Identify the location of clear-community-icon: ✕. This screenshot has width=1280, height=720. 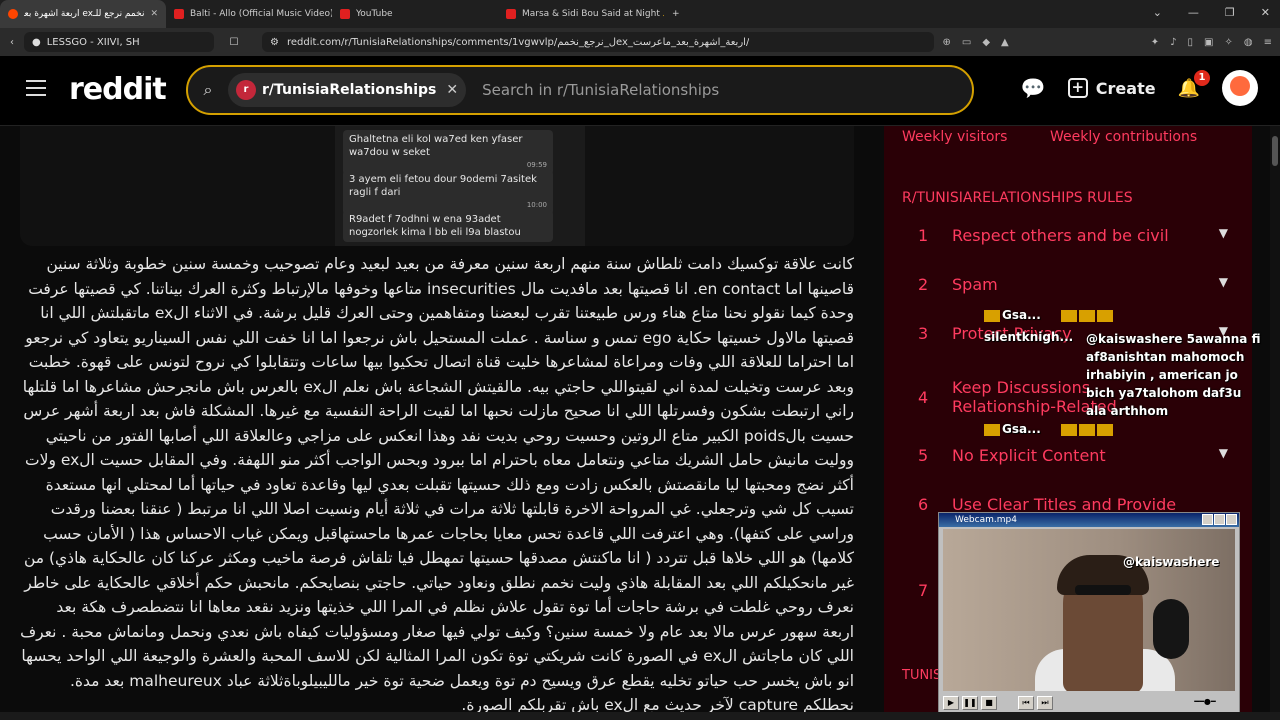
(452, 90).